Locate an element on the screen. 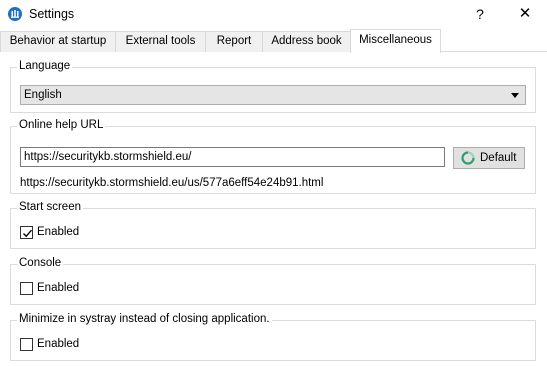  online-help-group-label: Online help URL is located at coordinates (61, 125).